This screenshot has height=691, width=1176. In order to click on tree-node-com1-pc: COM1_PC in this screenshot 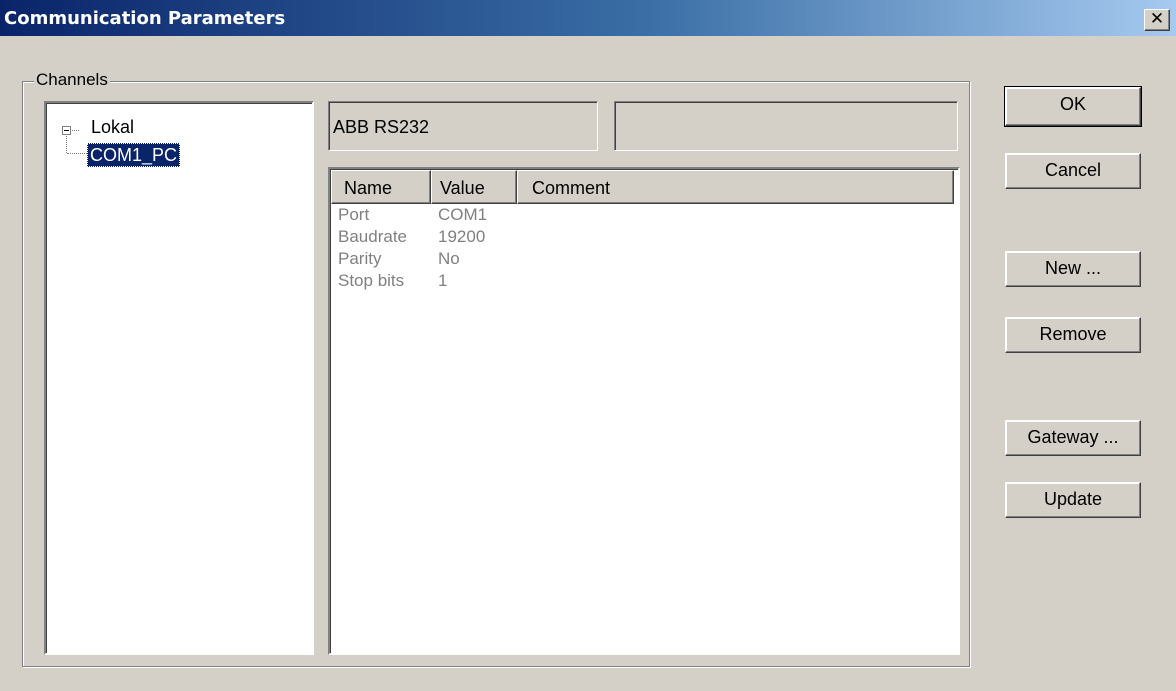, I will do `click(134, 155)`.